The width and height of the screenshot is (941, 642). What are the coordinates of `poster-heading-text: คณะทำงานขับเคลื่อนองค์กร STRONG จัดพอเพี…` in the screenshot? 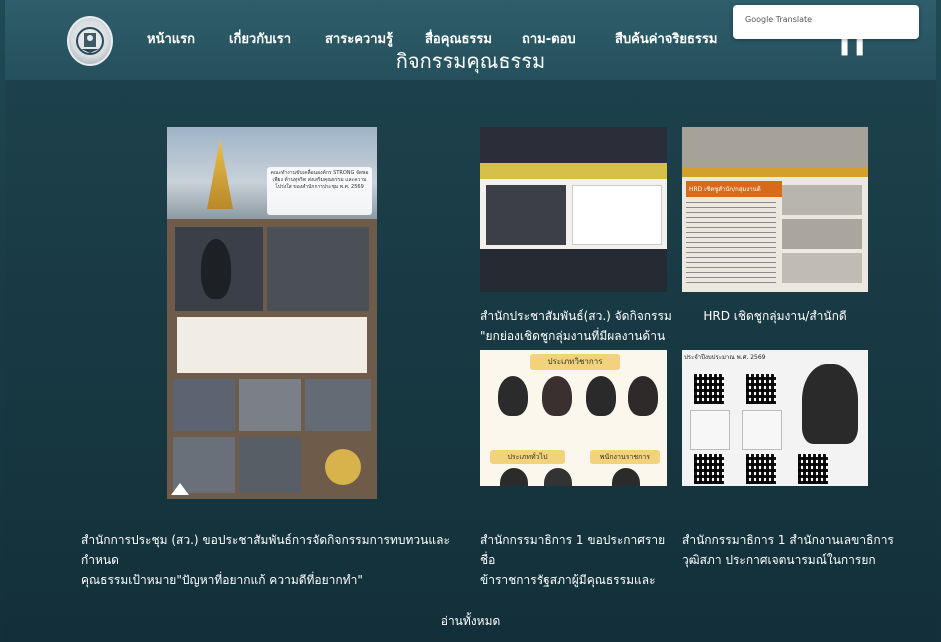 It's located at (319, 180).